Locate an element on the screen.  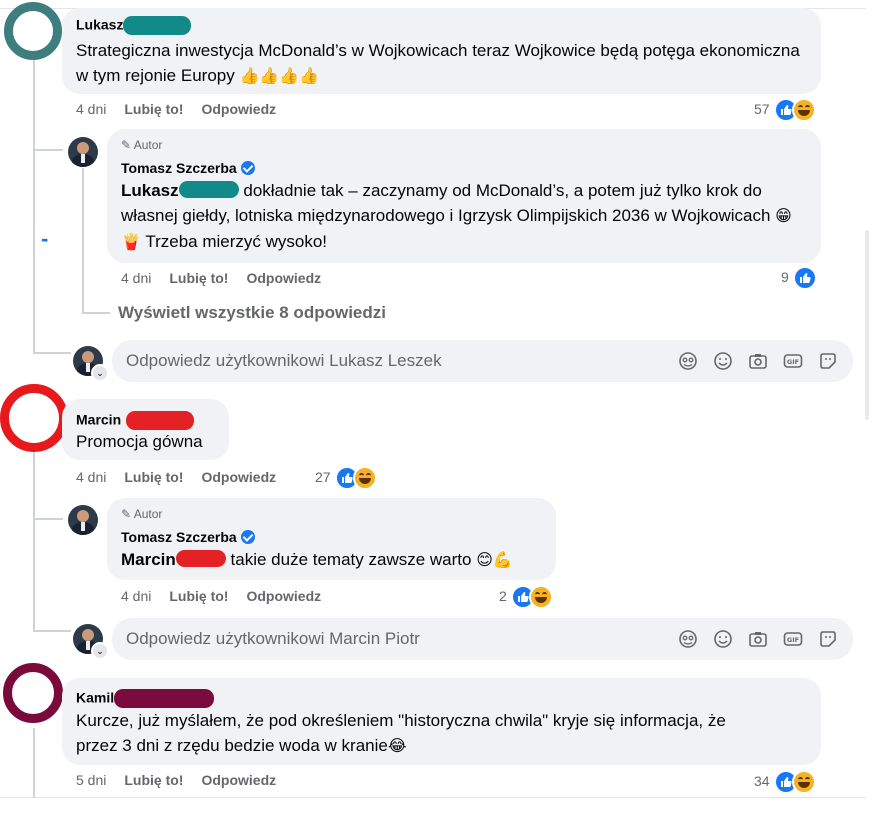
reply-placeholder: Odpowiedz użytkownikowi Marcin Piotr is located at coordinates (273, 638).